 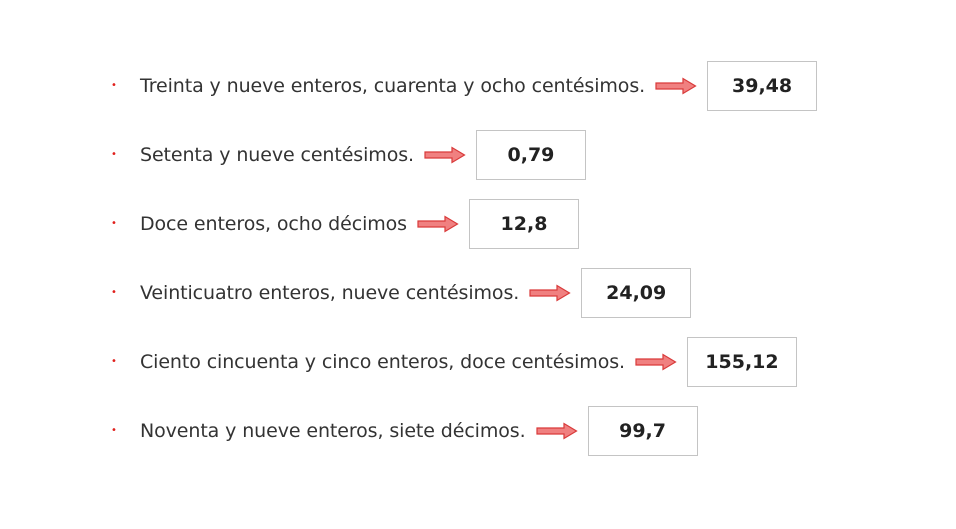 I want to click on phrase-text: Setenta y nueve centésimos., so click(x=277, y=155).